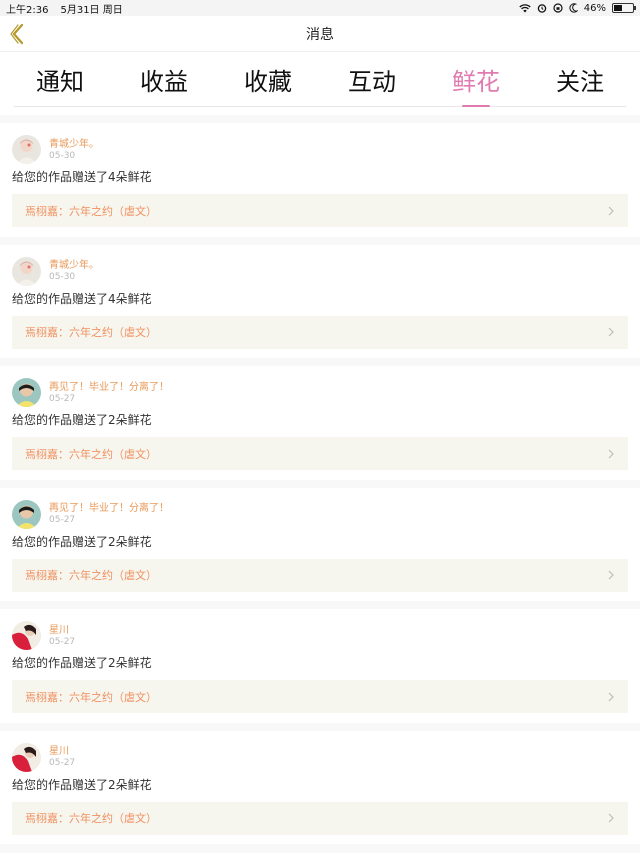 The height and width of the screenshot is (853, 640). Describe the element at coordinates (320, 8) in the screenshot. I see `status-bar: 上午2:36 5月31日 周日 46%` at that location.